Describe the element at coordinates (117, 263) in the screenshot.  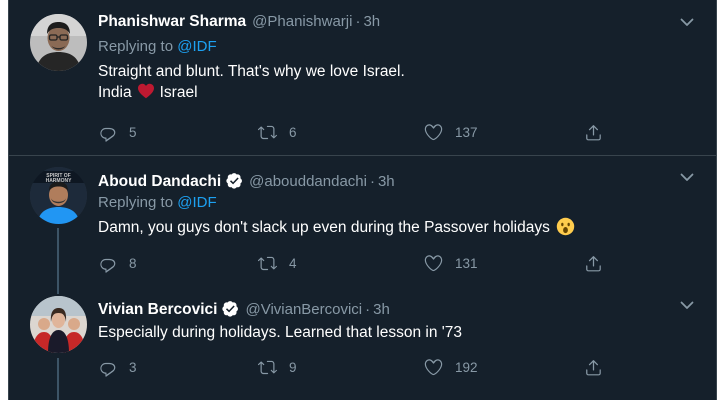
I see `reply-button: 8` at that location.